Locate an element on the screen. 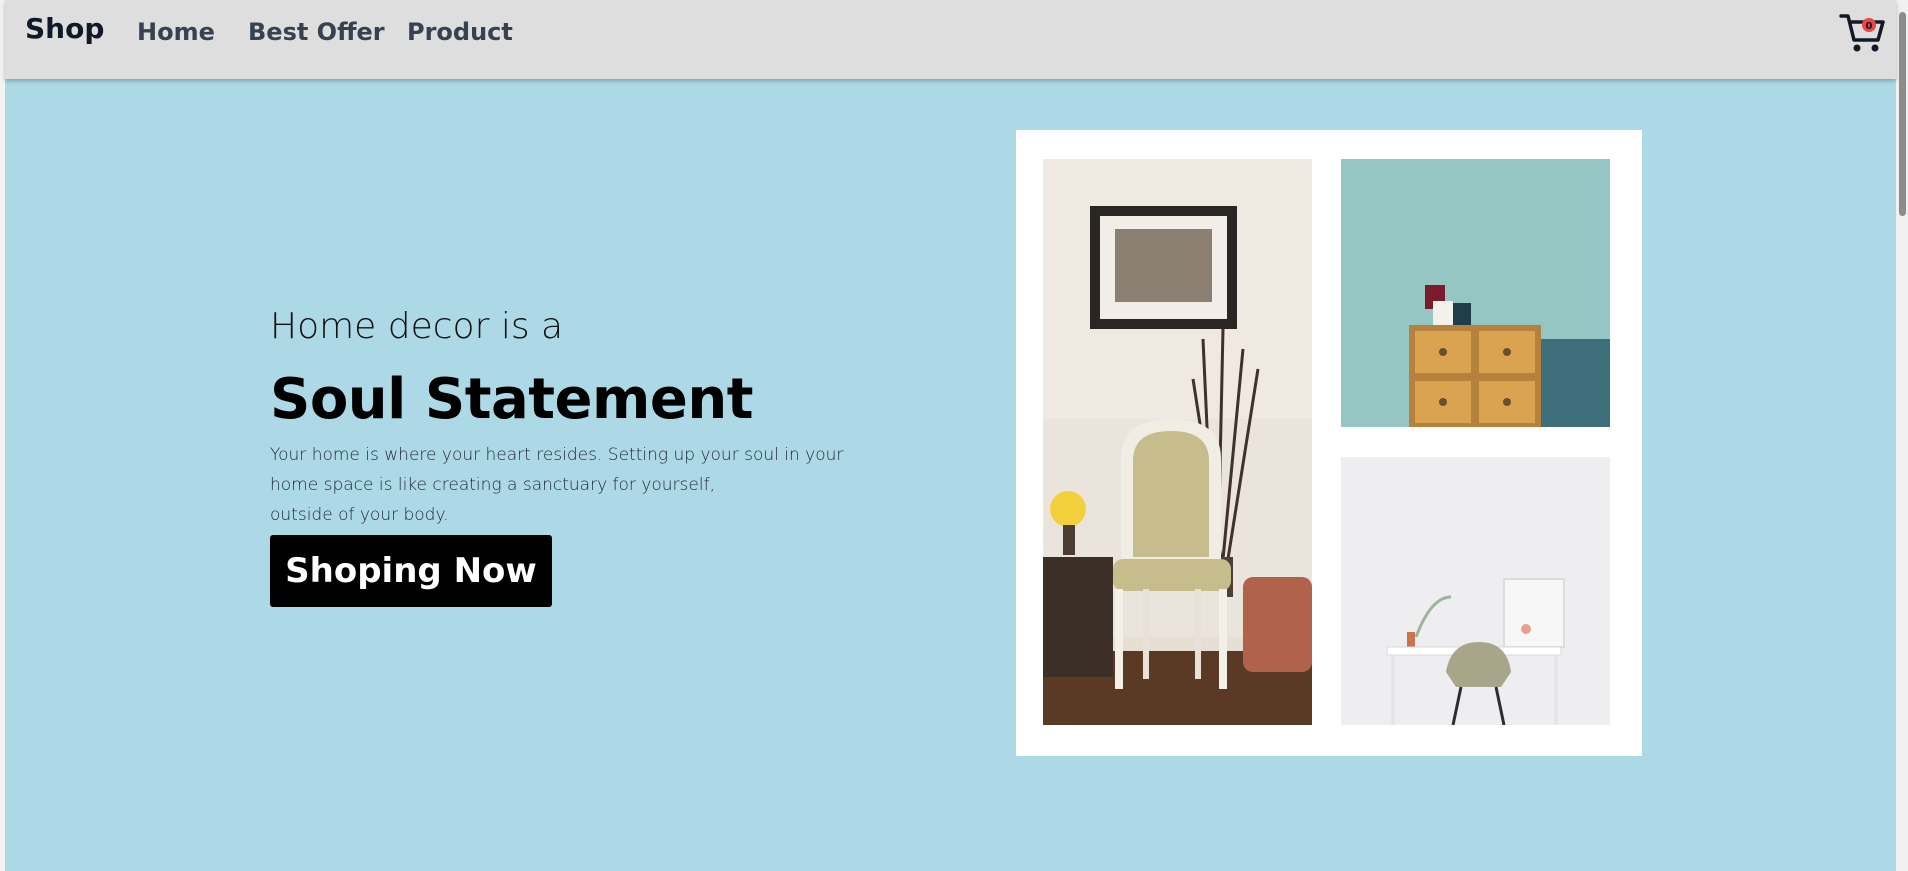 The height and width of the screenshot is (871, 1908). cart-count-badge: 0 is located at coordinates (1869, 25).